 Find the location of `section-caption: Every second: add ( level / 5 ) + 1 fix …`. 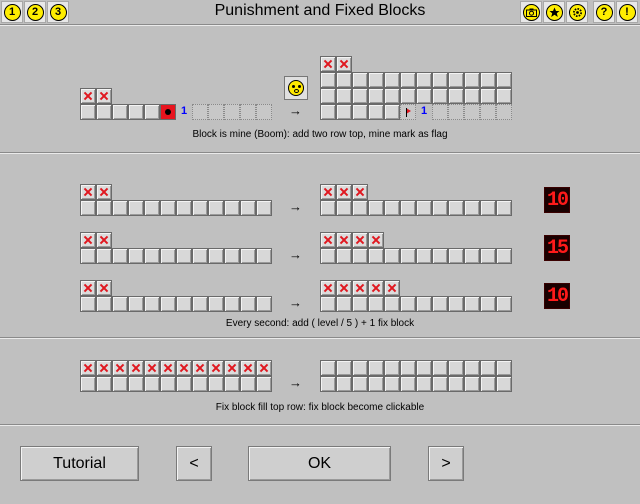

section-caption: Every second: add ( level / 5 ) + 1 fix … is located at coordinates (320, 323).